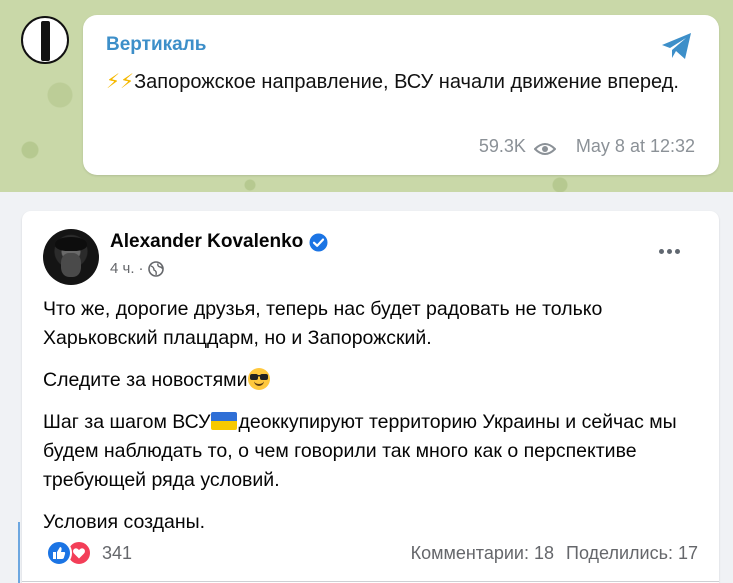 Image resolution: width=733 pixels, height=583 pixels. I want to click on author-avatar, so click(71, 257).